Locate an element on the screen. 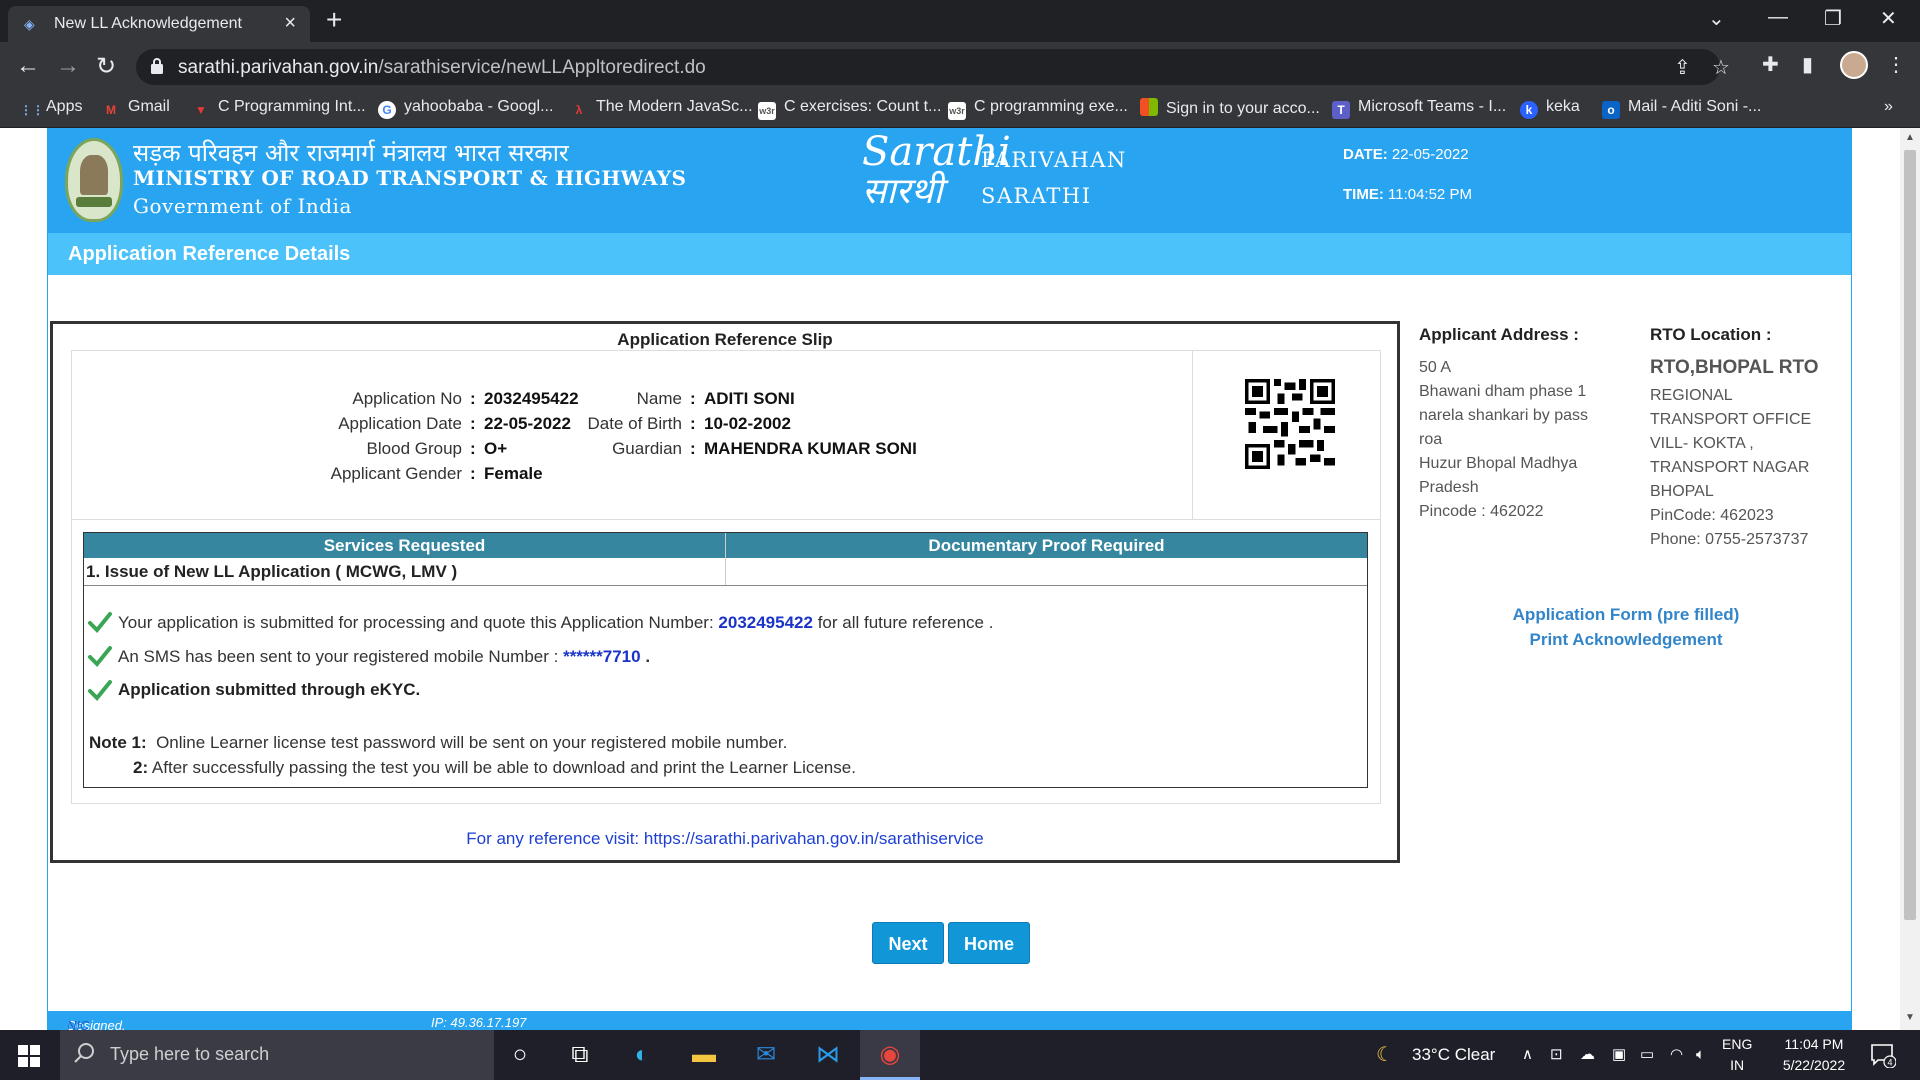  bookmark-gmail: M Gmail is located at coordinates (136, 108).